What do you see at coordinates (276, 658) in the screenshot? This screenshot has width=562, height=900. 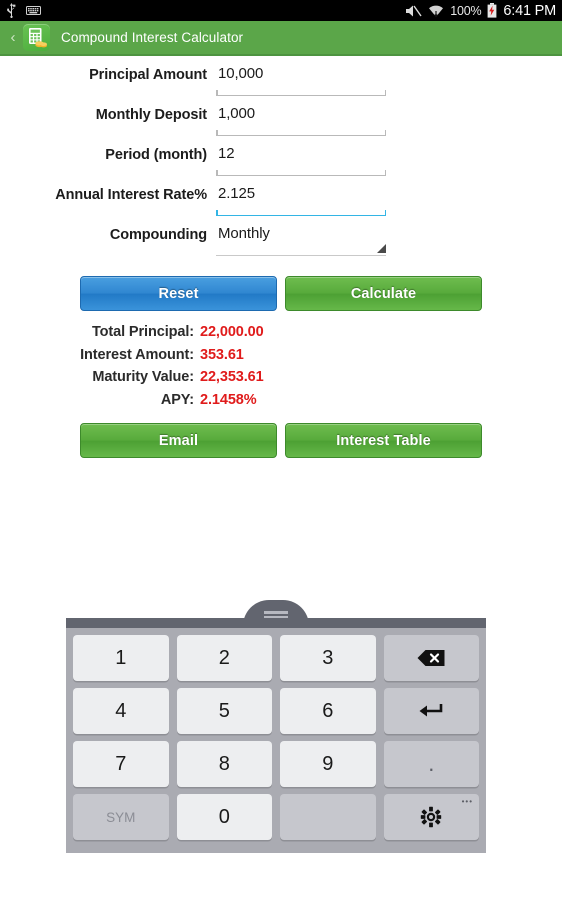 I see `keyboard-row: 1 2 3` at bounding box center [276, 658].